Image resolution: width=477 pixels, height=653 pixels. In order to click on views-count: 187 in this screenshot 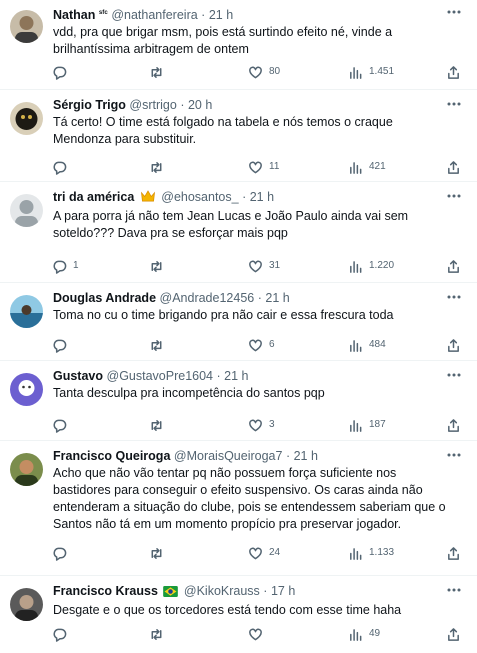, I will do `click(377, 424)`.